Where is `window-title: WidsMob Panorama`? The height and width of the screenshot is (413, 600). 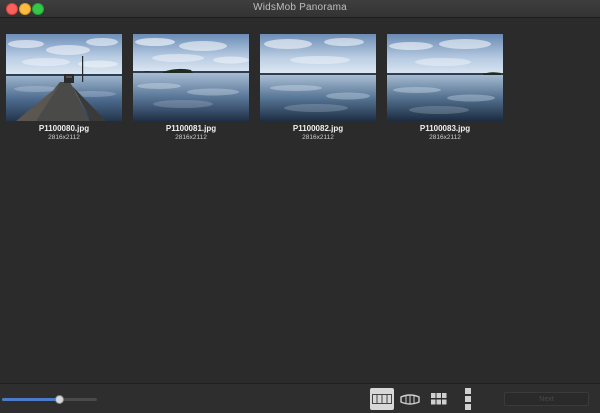 window-title: WidsMob Panorama is located at coordinates (300, 7).